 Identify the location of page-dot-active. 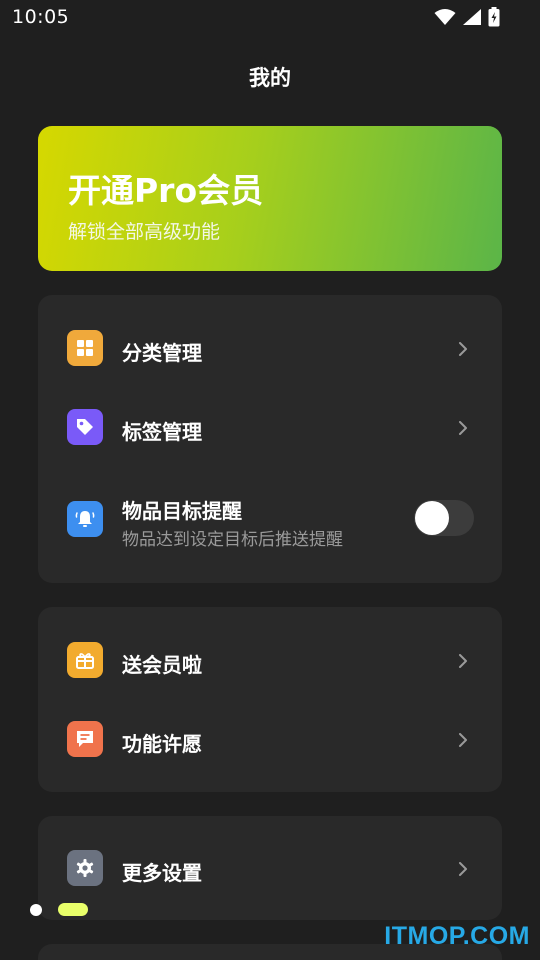
(73, 909).